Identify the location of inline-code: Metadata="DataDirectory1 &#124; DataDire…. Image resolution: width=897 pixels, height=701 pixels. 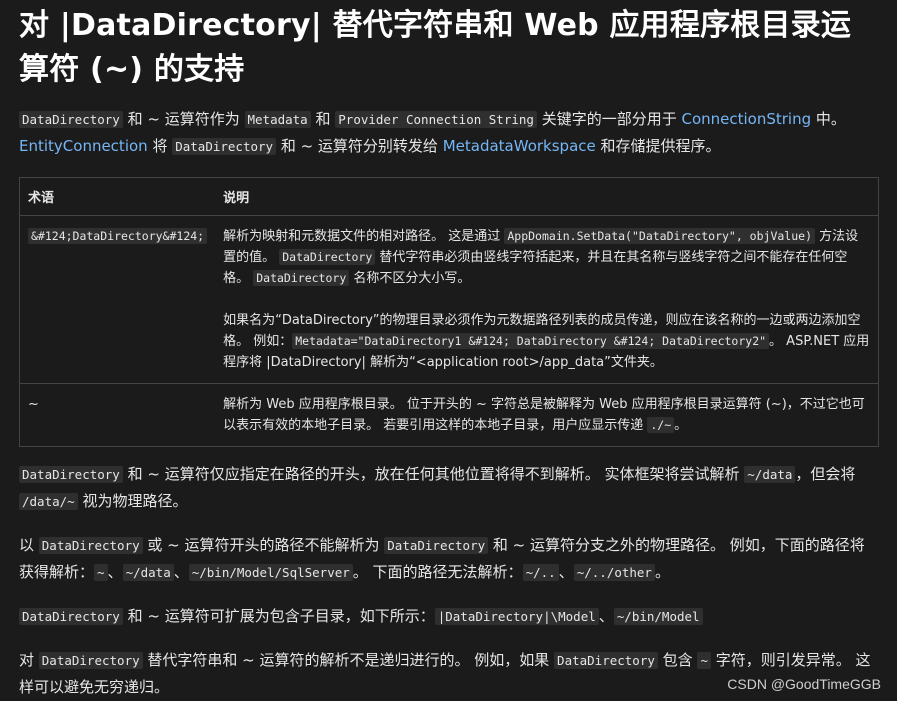
(531, 341).